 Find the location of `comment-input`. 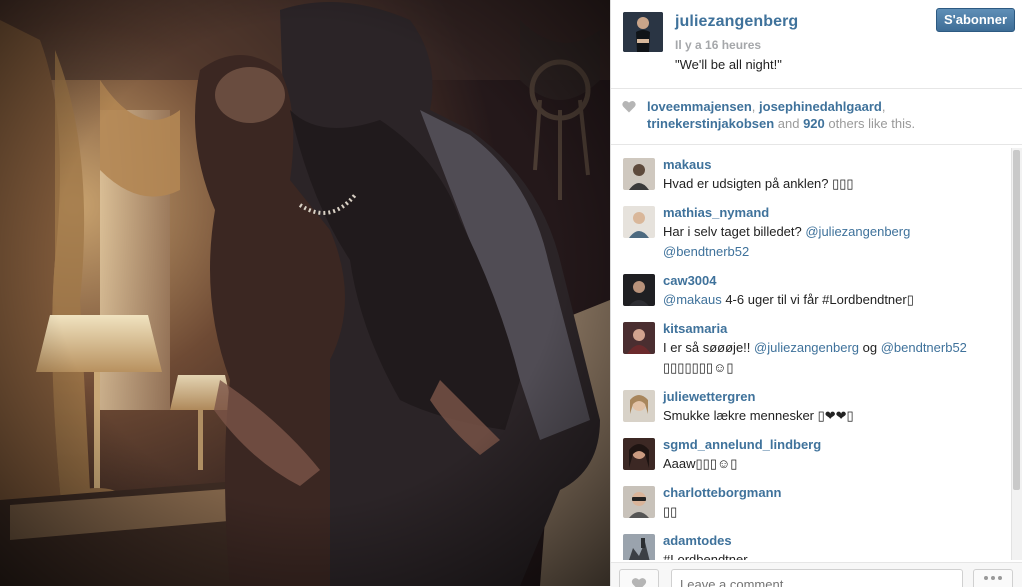

comment-input is located at coordinates (817, 578).